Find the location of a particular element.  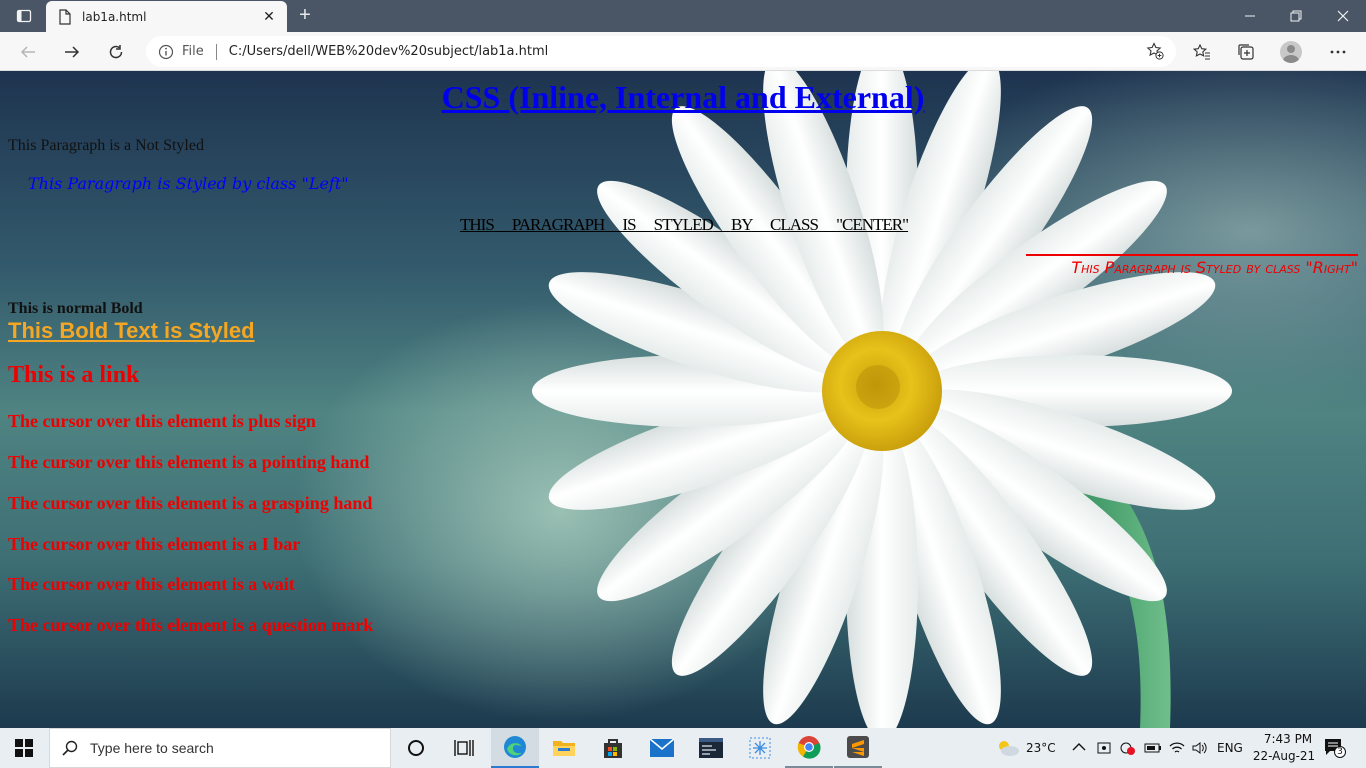

volume-icon is located at coordinates (1200, 748).